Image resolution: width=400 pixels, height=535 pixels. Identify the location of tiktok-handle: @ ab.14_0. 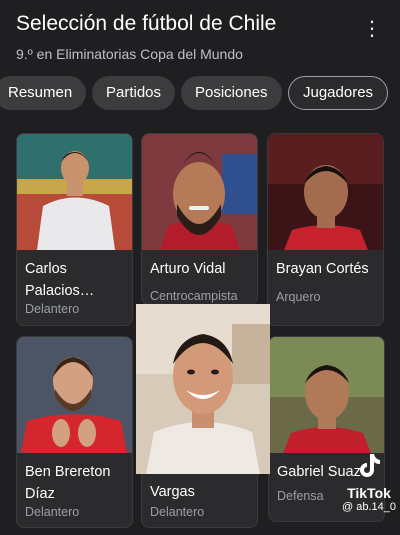
(369, 507).